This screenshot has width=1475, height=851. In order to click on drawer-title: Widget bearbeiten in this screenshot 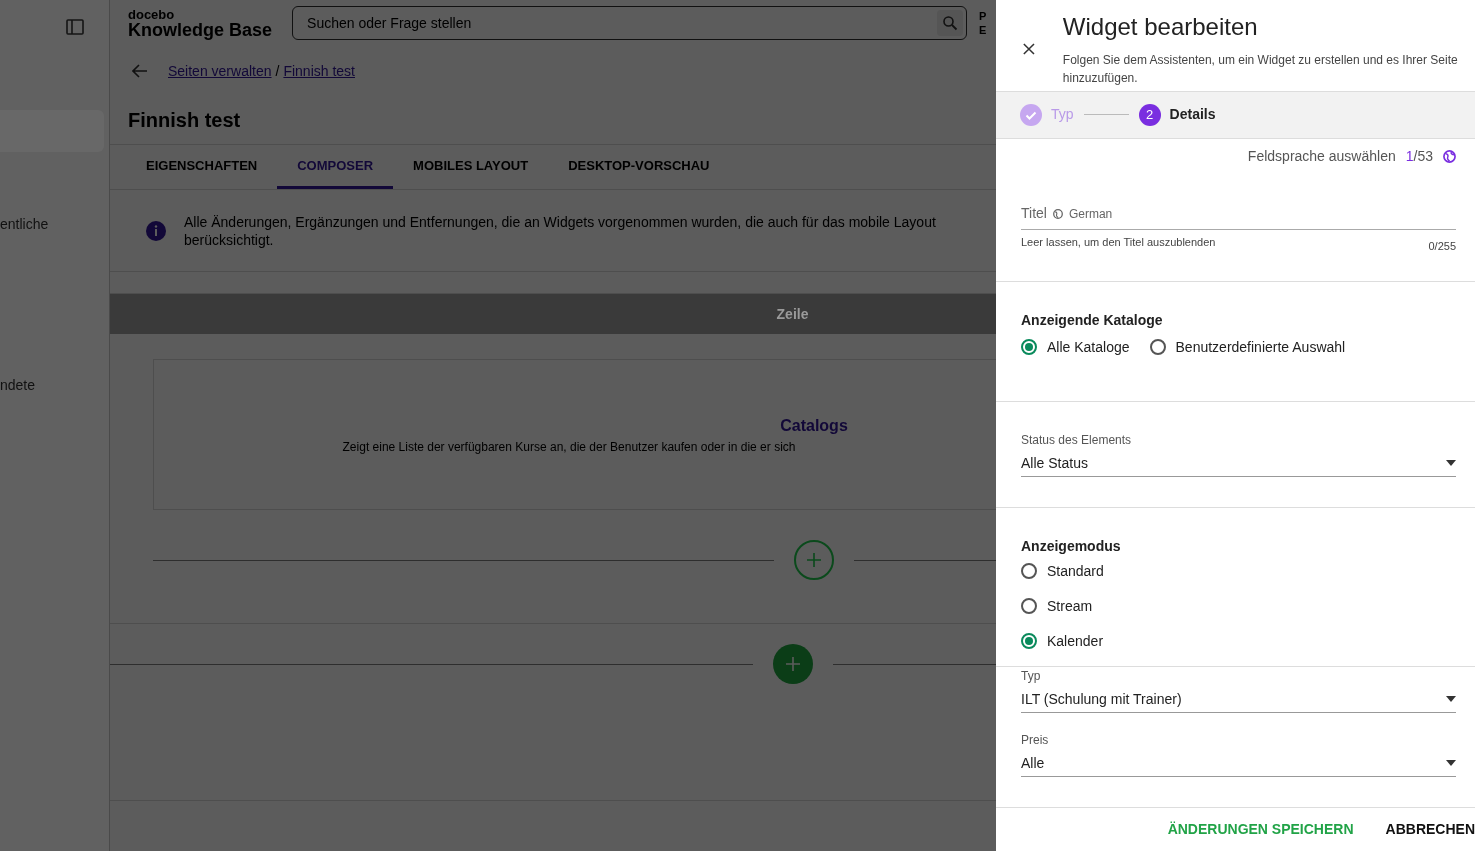, I will do `click(1160, 27)`.